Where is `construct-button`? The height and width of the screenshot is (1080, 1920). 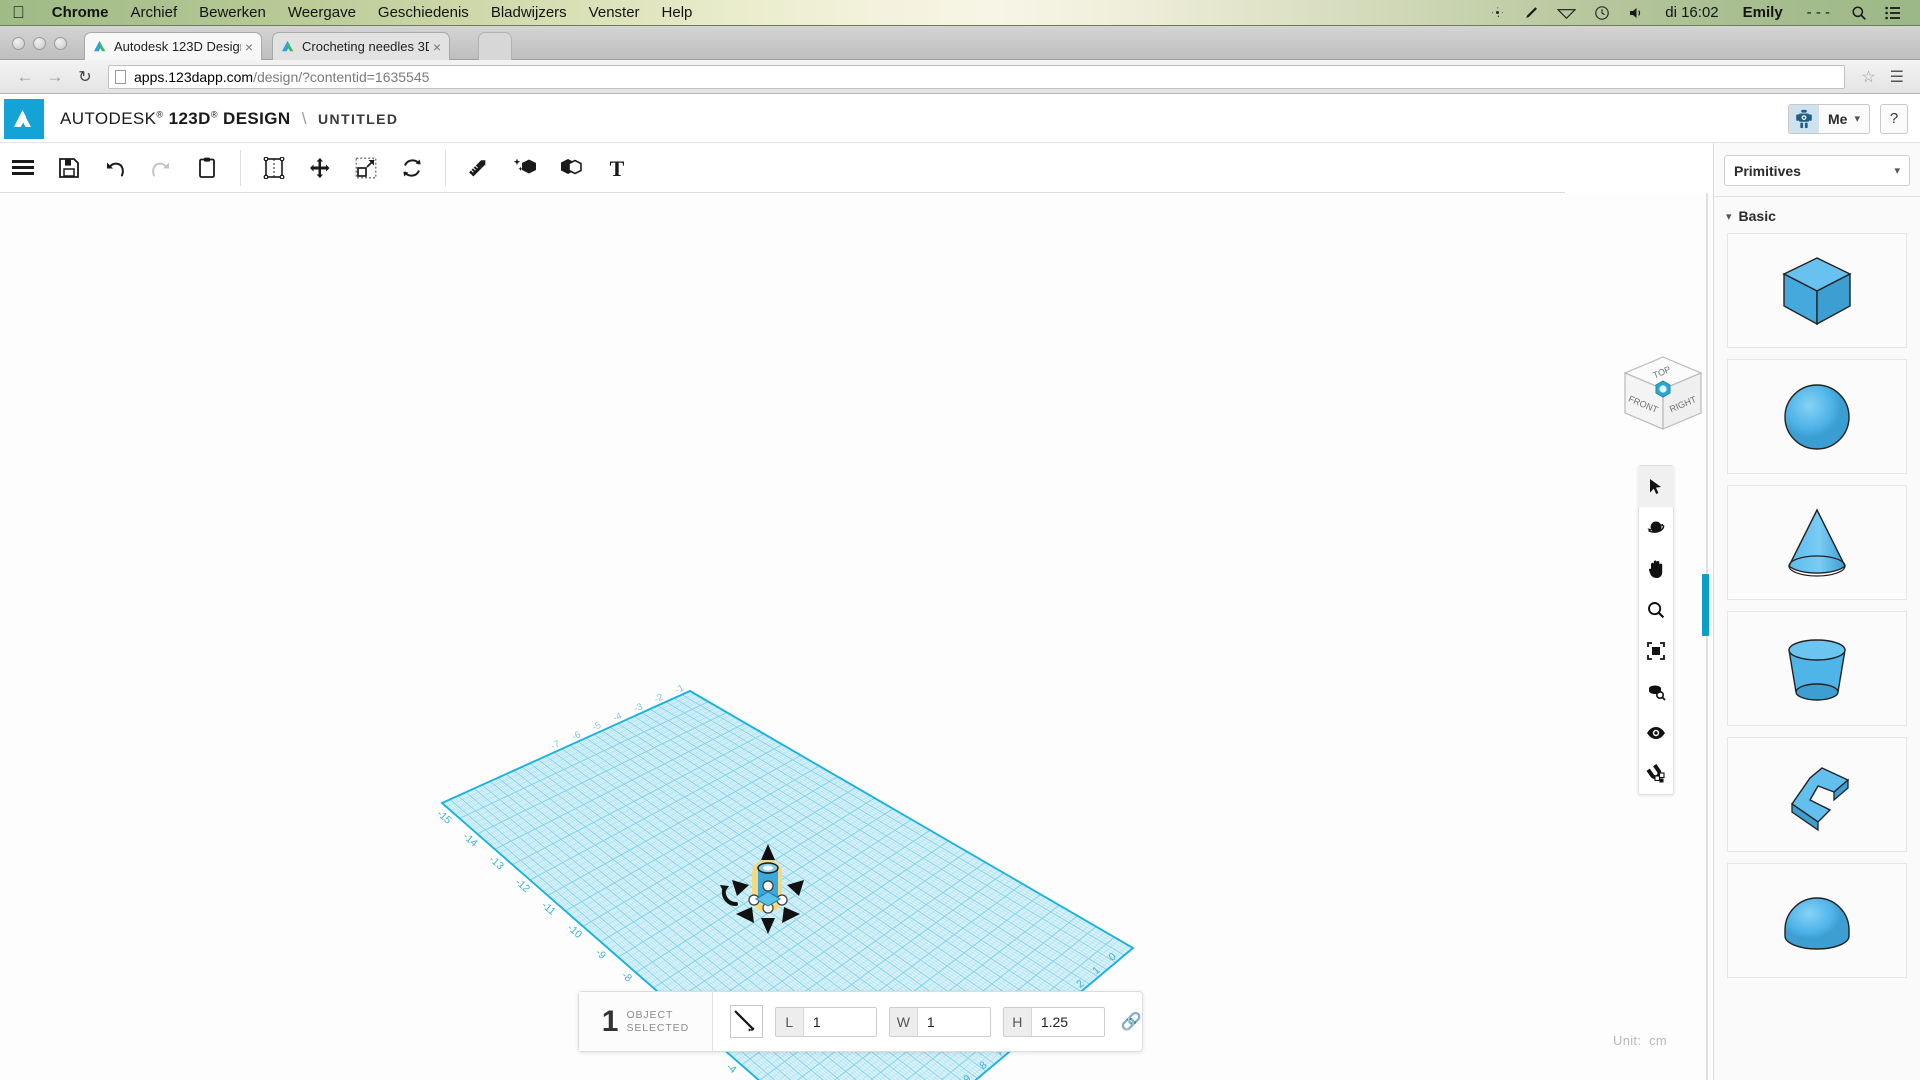
construct-button is located at coordinates (525, 168).